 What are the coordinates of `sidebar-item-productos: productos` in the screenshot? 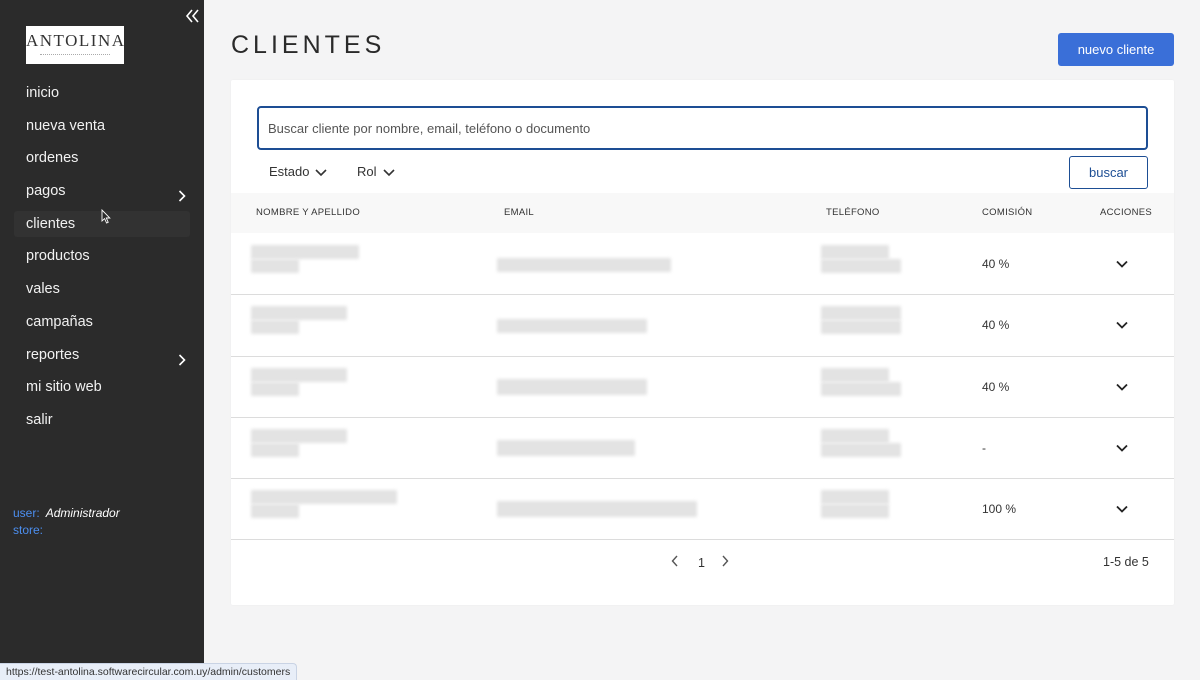 It's located at (102, 256).